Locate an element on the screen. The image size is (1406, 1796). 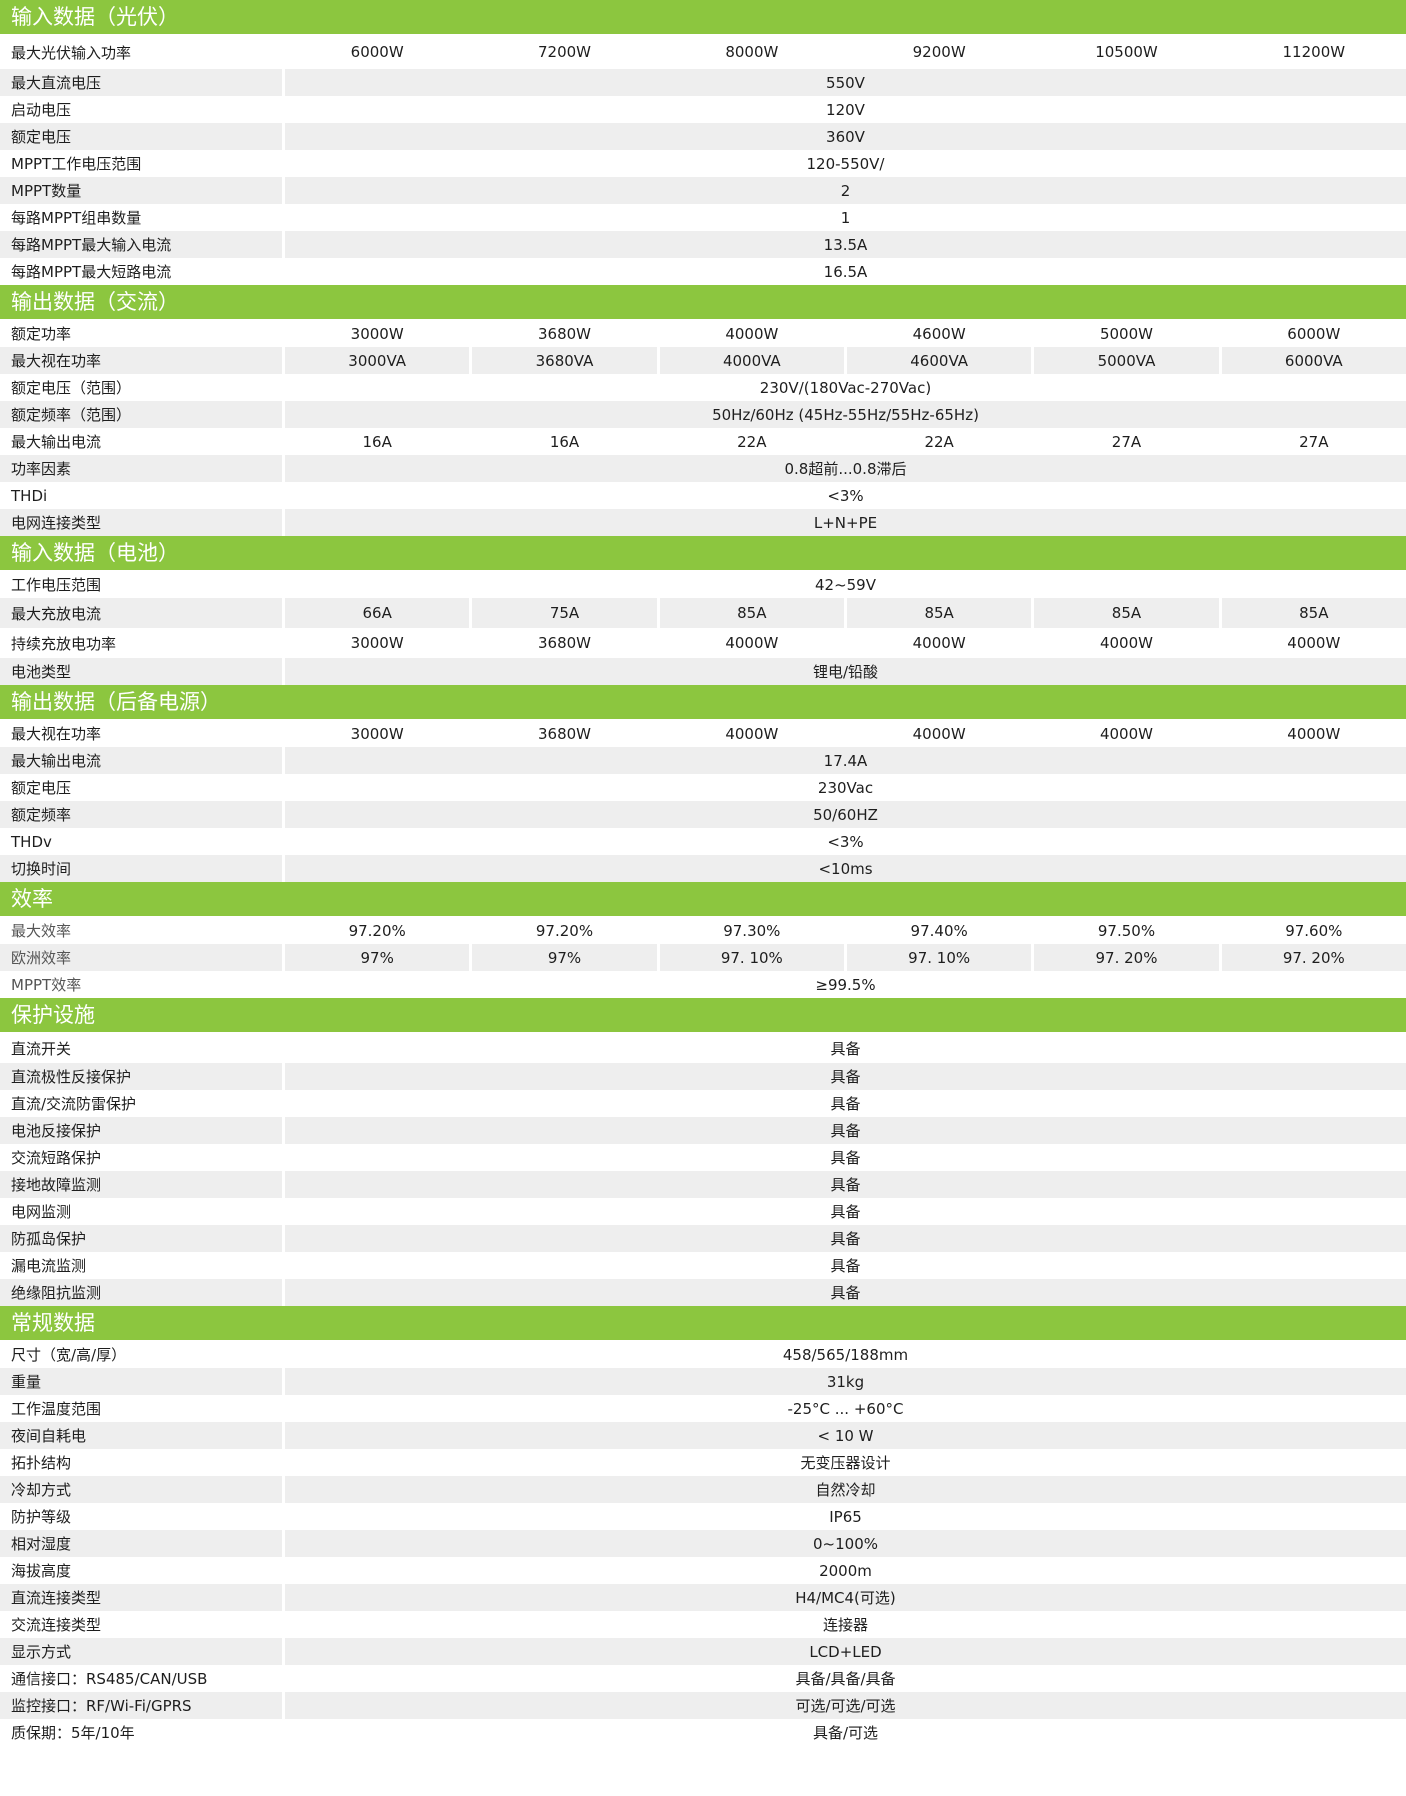
table-row: 质保期：5年/10年 具备/可选 is located at coordinates (703, 1732).